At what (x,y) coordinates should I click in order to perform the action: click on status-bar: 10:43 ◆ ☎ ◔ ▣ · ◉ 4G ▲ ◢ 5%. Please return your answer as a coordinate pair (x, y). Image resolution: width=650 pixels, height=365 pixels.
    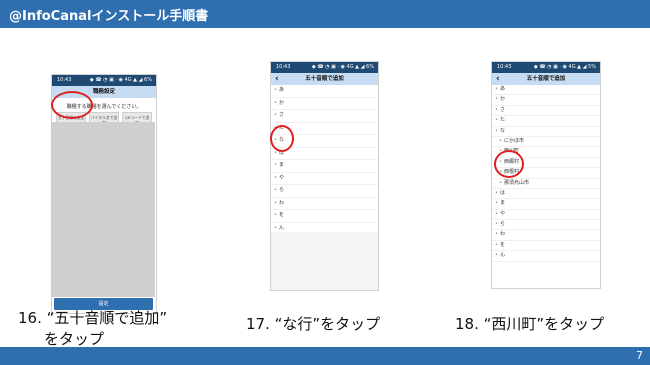
    Looking at the image, I should click on (546, 67).